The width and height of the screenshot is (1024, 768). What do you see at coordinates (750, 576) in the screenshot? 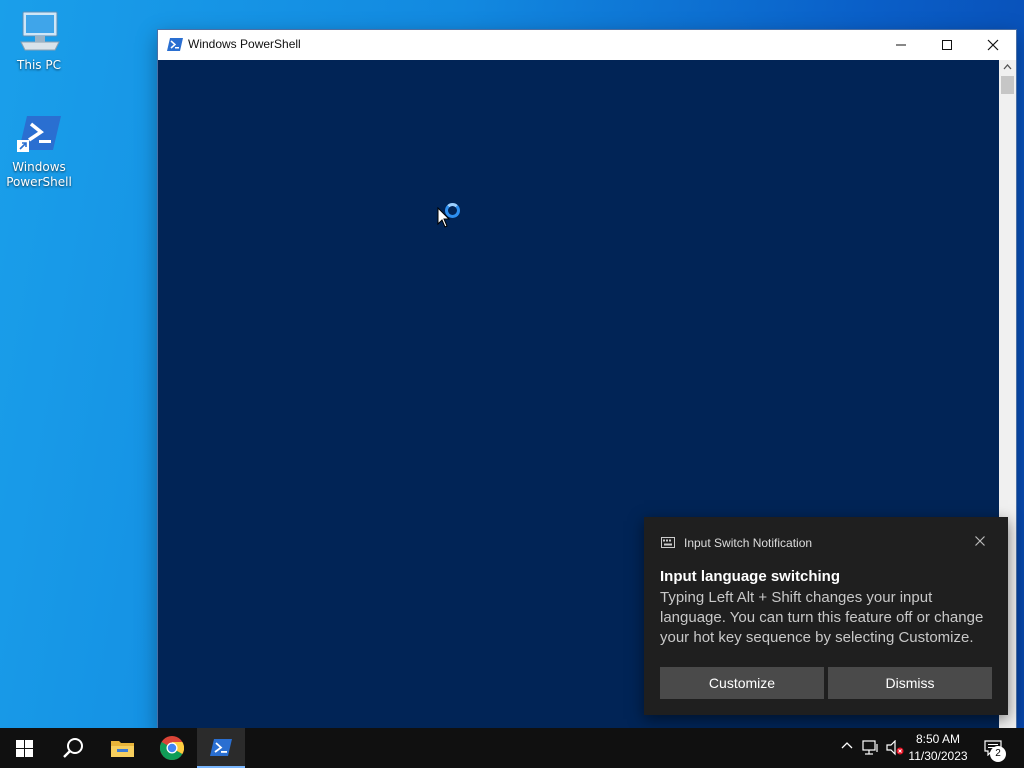
I see `notification-heading: Input language switching` at bounding box center [750, 576].